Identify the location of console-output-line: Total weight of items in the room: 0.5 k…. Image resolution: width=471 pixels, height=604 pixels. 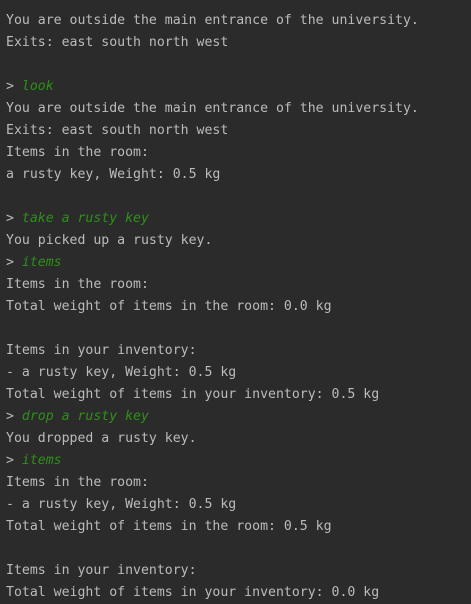
(169, 526).